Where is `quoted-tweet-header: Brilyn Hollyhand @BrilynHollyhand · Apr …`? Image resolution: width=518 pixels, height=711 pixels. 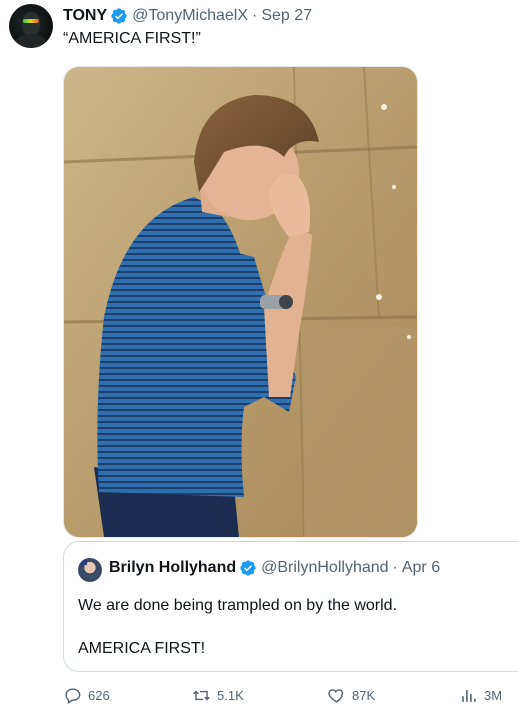 quoted-tweet-header: Brilyn Hollyhand @BrilynHollyhand · Apr … is located at coordinates (274, 568).